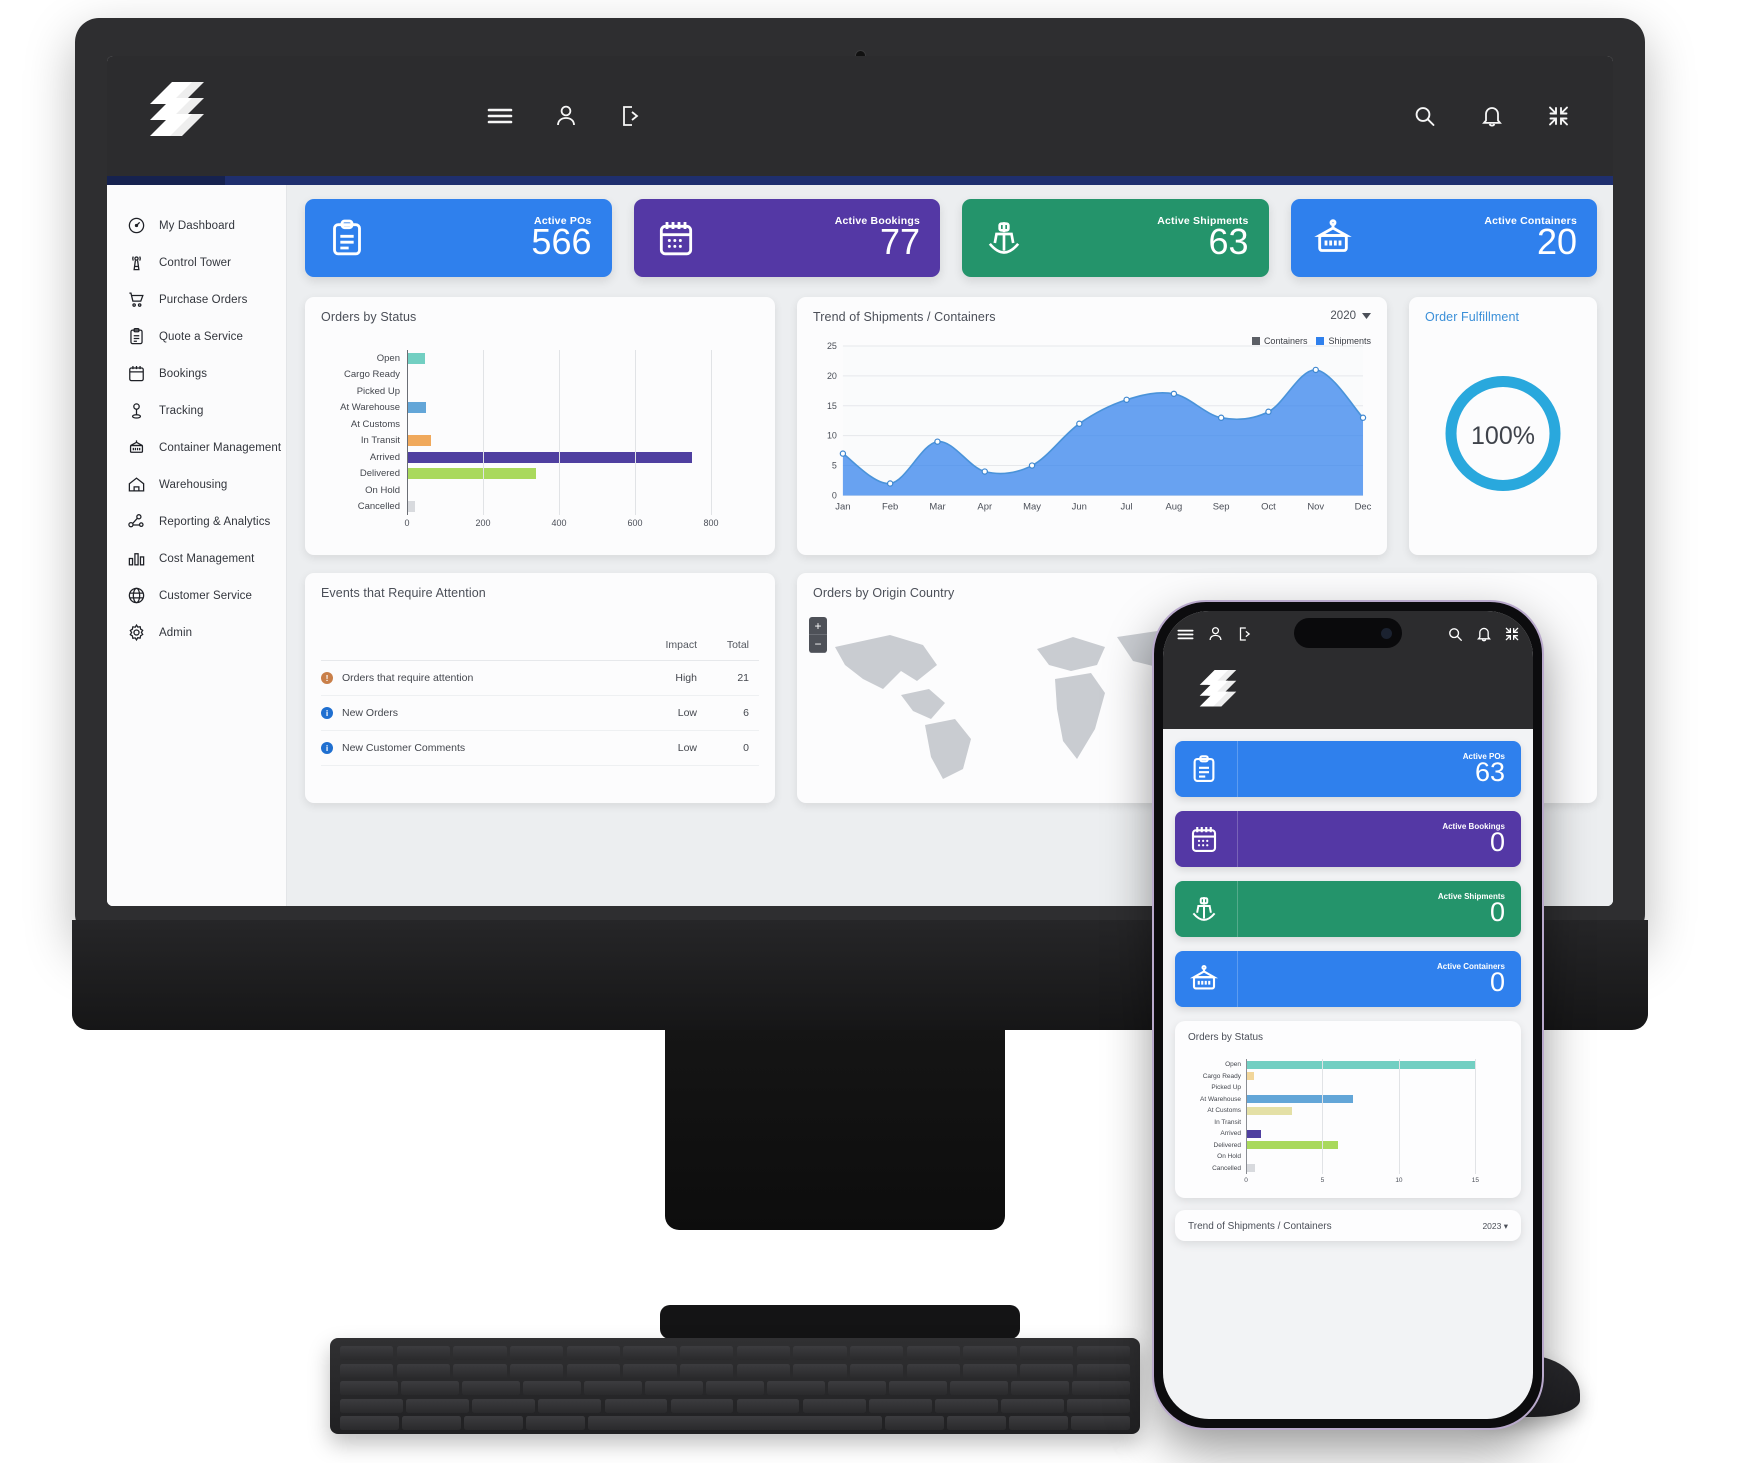  Describe the element at coordinates (1215, 634) in the screenshot. I see `user-icon` at that location.